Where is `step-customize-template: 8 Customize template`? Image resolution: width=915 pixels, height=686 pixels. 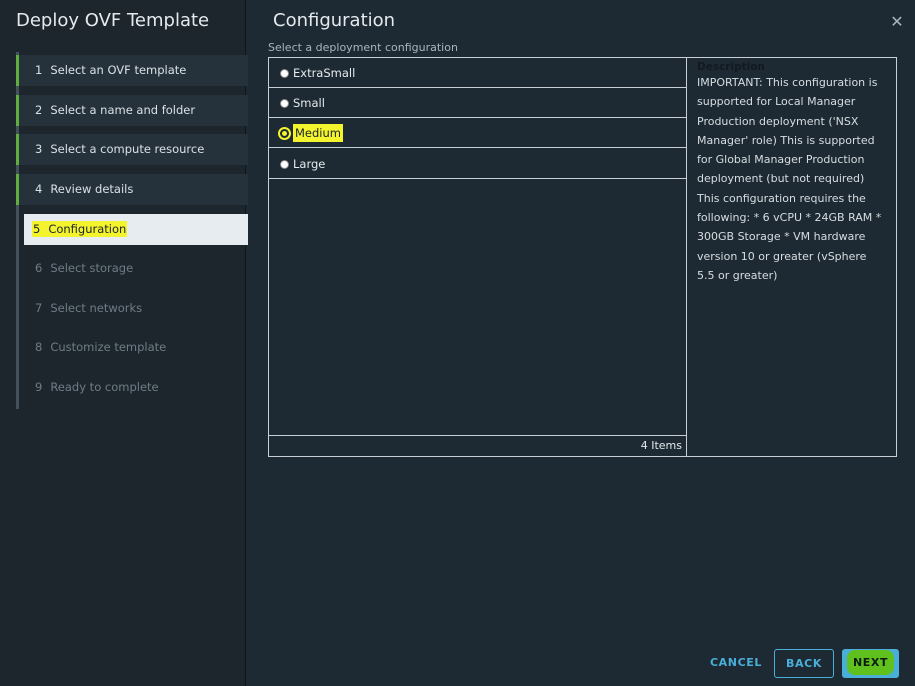 step-customize-template: 8 Customize template is located at coordinates (133, 347).